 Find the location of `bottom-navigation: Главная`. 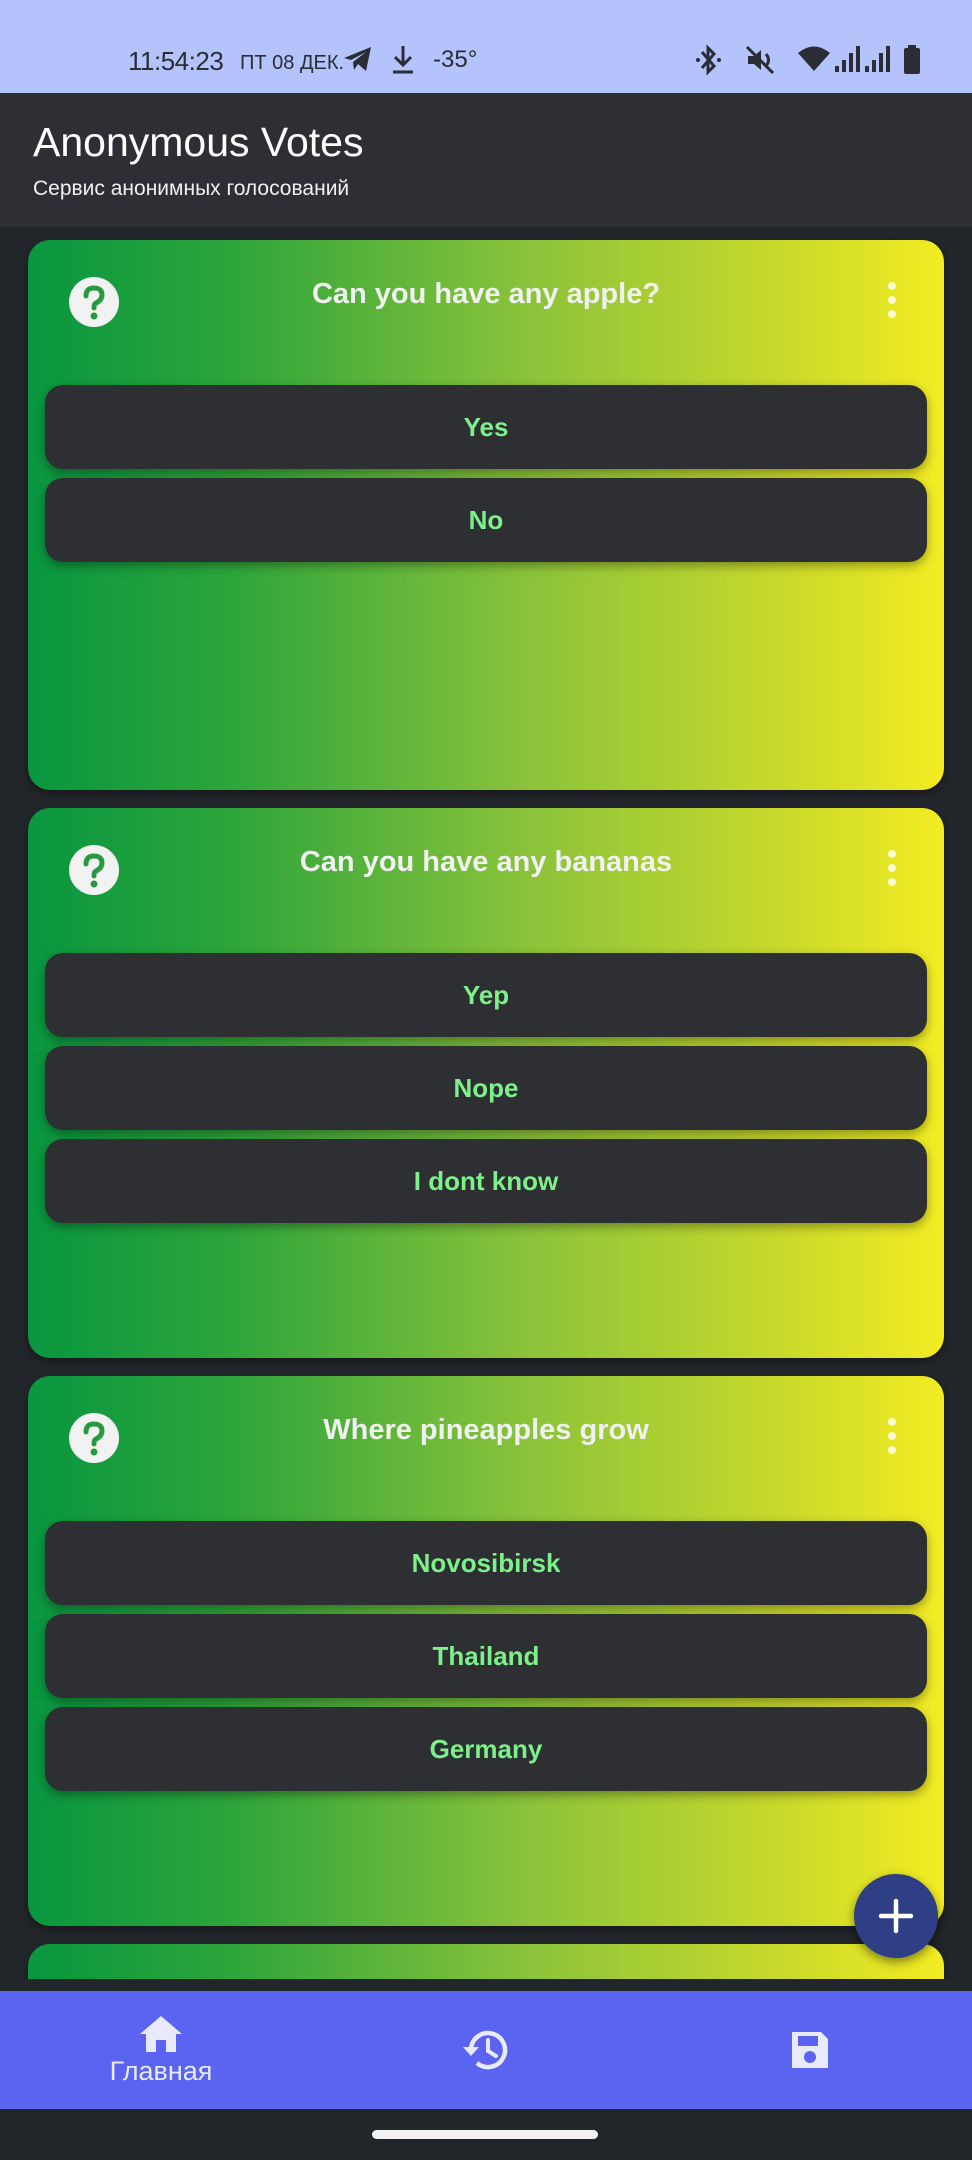

bottom-navigation: Главная is located at coordinates (486, 2050).